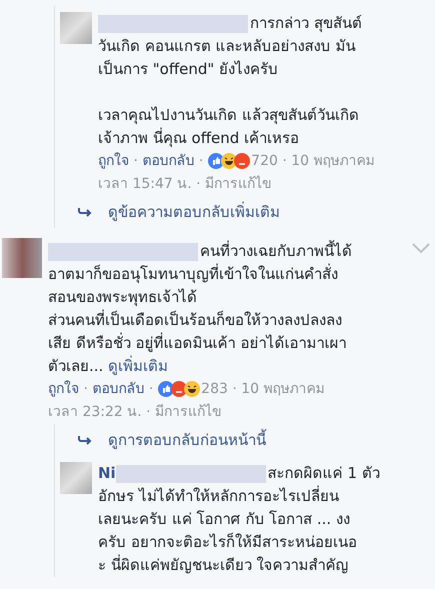 This screenshot has width=435, height=589. I want to click on view-replies-link: ดูการตอบกลับก่อนหน้านี้, so click(187, 440).